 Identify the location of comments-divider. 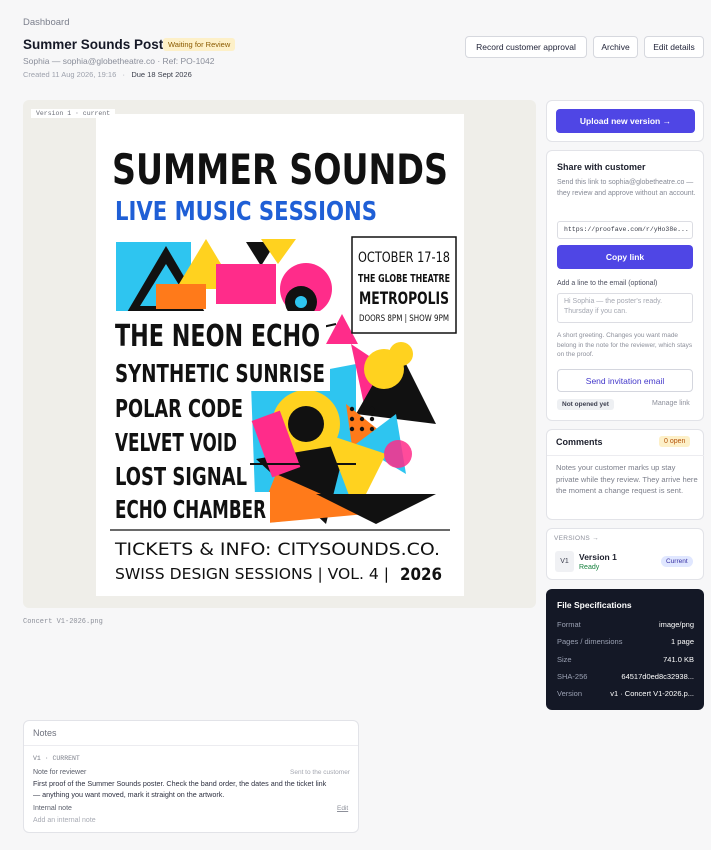
(625, 455).